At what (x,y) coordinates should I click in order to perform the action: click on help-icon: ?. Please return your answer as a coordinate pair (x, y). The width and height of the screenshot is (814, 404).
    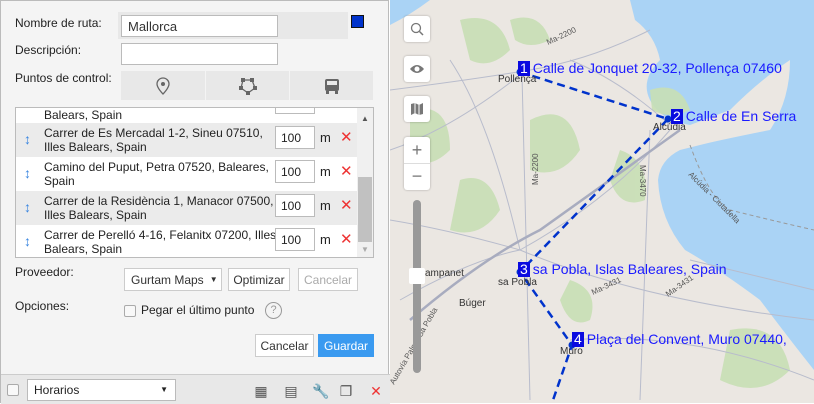
    Looking at the image, I should click on (273, 310).